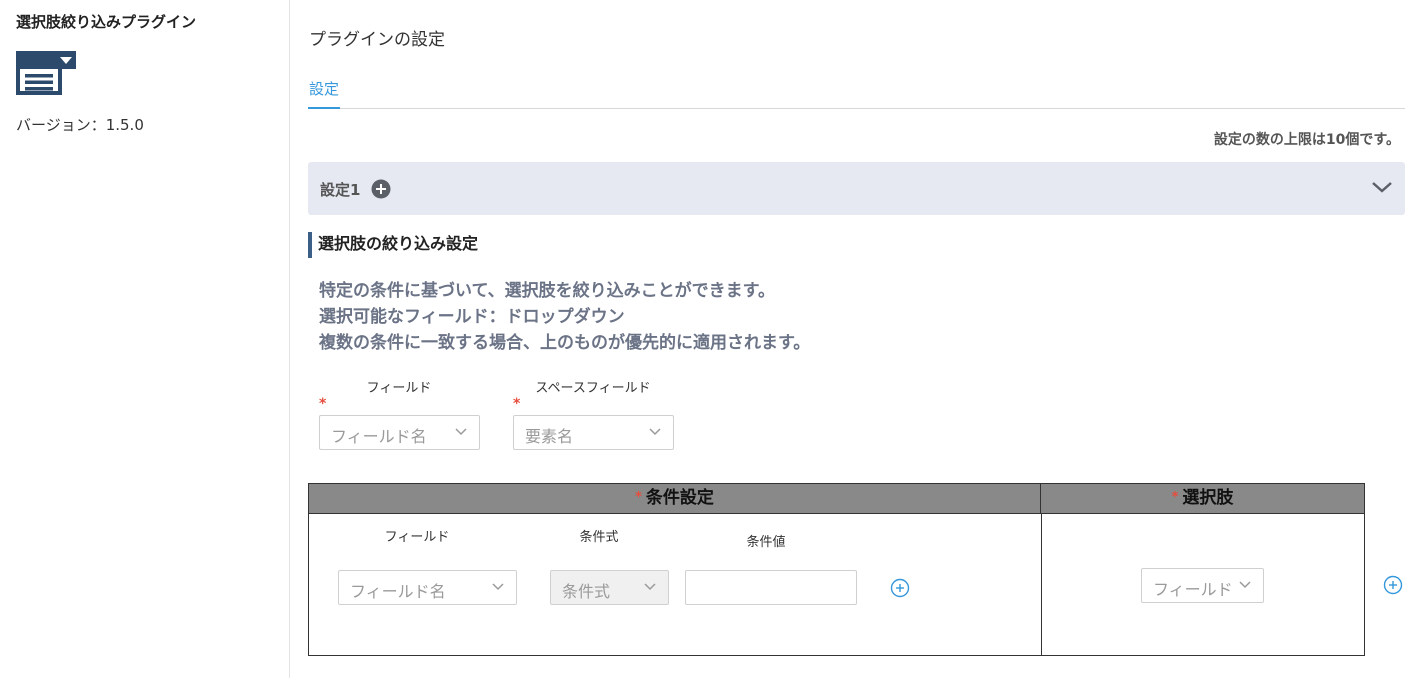 The width and height of the screenshot is (1418, 678). What do you see at coordinates (398, 591) in the screenshot?
I see `condition-field-placeholder: フィールド名` at bounding box center [398, 591].